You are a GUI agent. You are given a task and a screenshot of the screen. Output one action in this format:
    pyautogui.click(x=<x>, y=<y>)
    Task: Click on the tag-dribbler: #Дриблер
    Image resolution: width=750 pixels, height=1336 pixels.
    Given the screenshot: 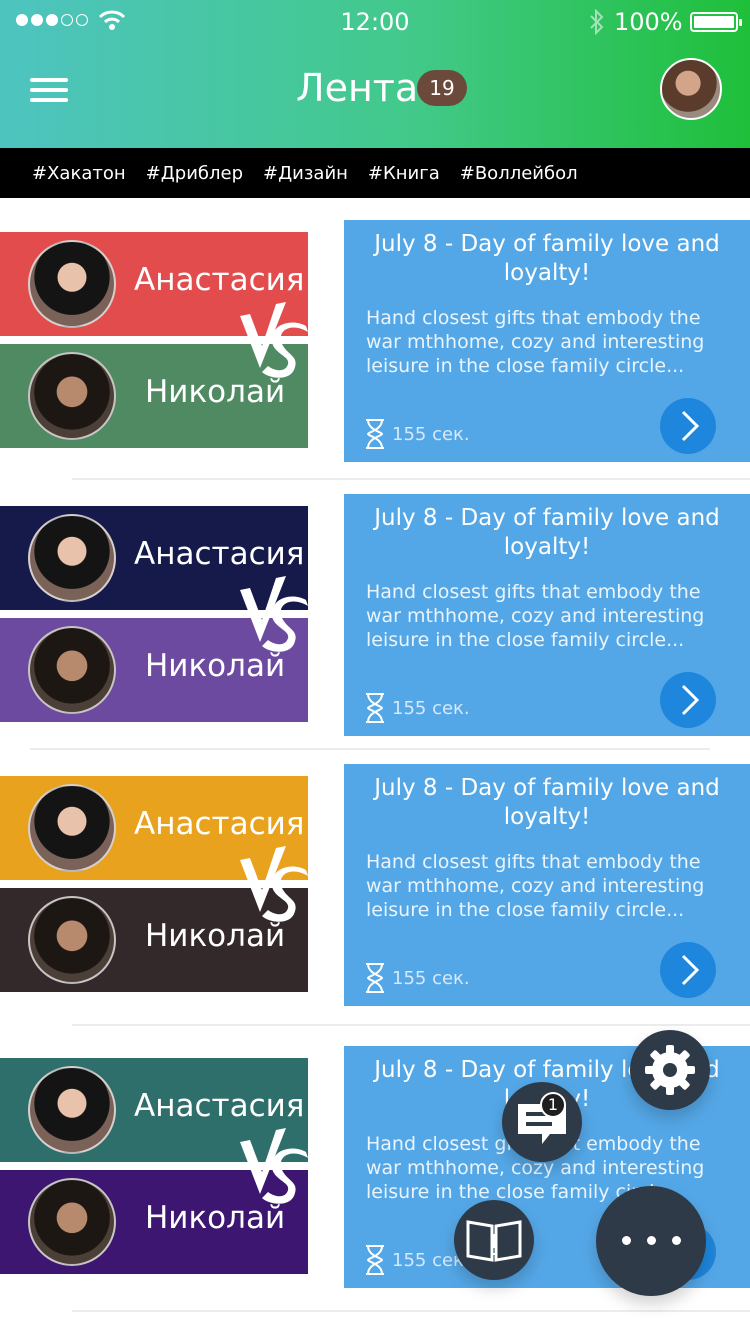 What is the action you would take?
    pyautogui.click(x=194, y=173)
    